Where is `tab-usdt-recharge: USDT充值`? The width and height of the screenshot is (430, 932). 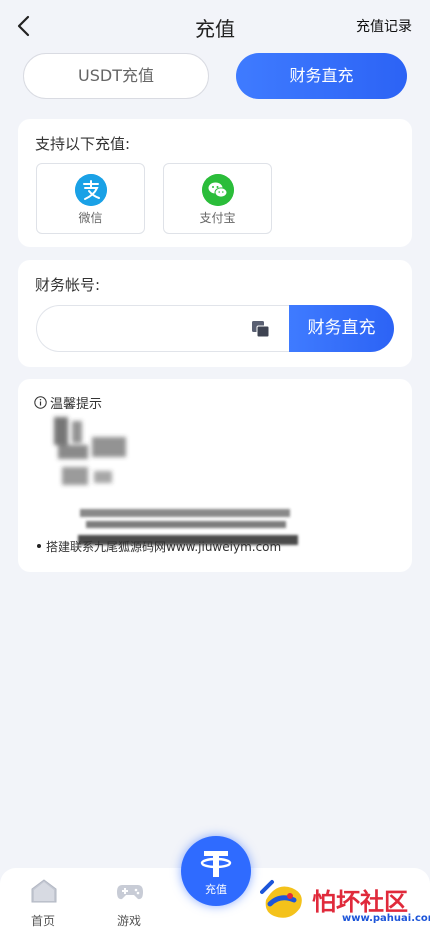
tab-usdt-recharge: USDT充值 is located at coordinates (116, 76).